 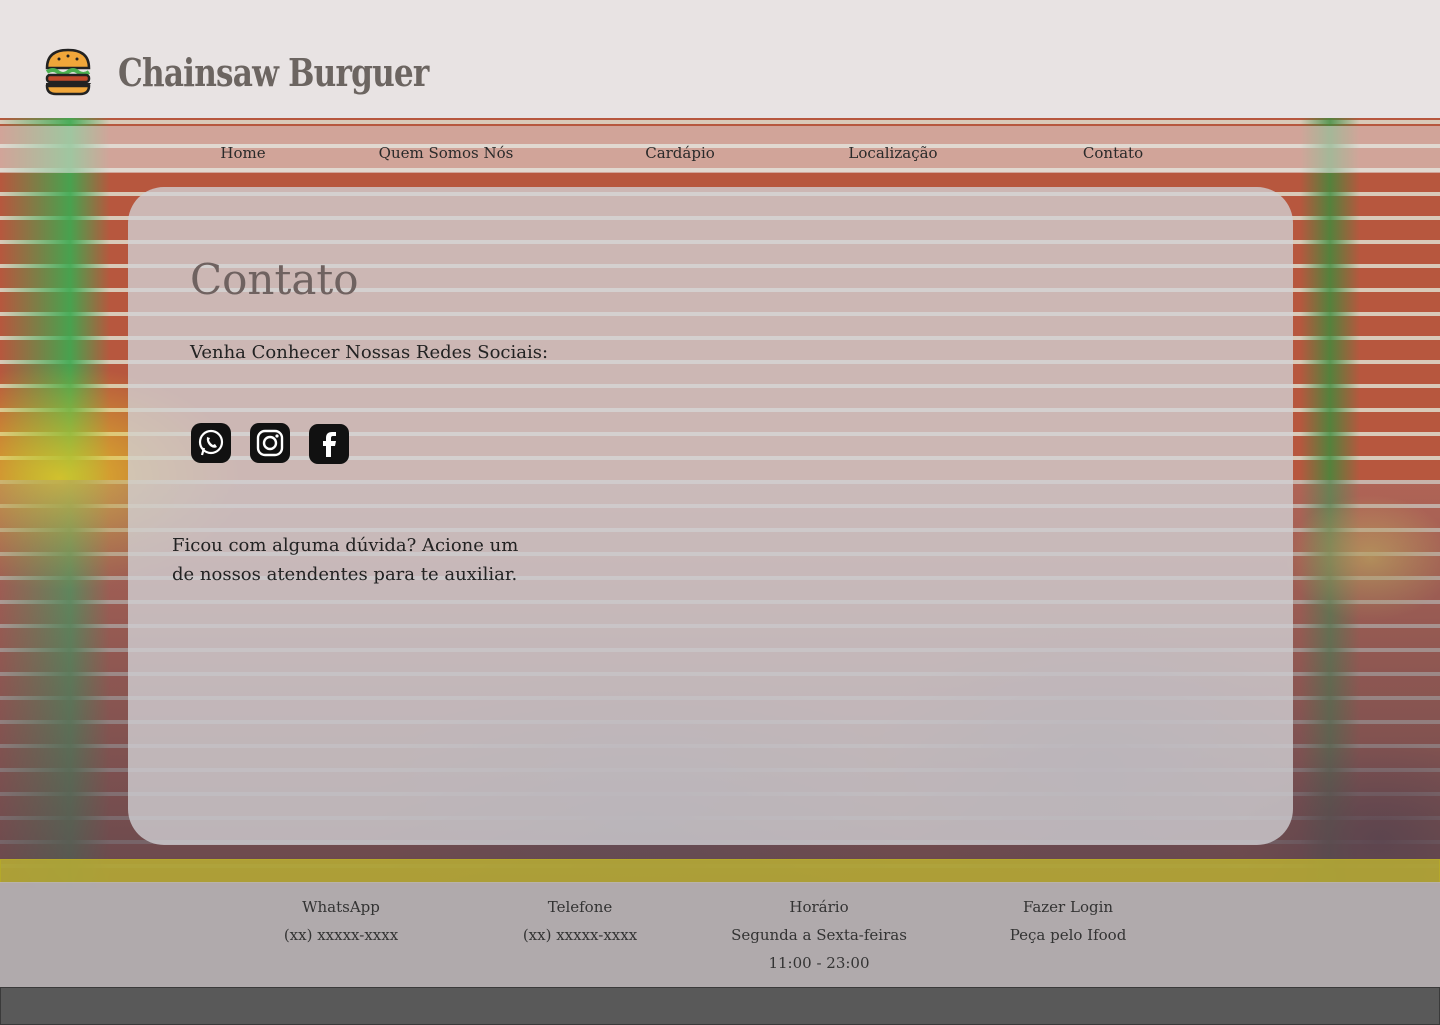 What do you see at coordinates (819, 935) in the screenshot?
I see `footer-horario-days: Segunda a Sexta-feiras` at bounding box center [819, 935].